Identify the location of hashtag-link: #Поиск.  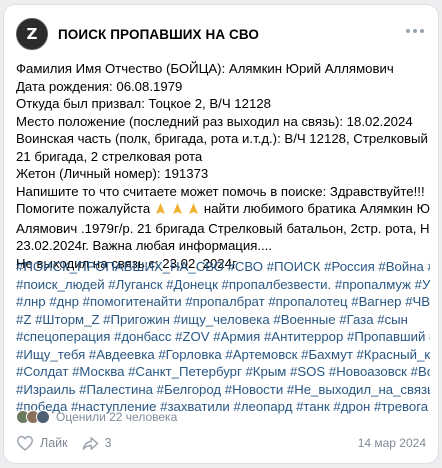
(429, 336).